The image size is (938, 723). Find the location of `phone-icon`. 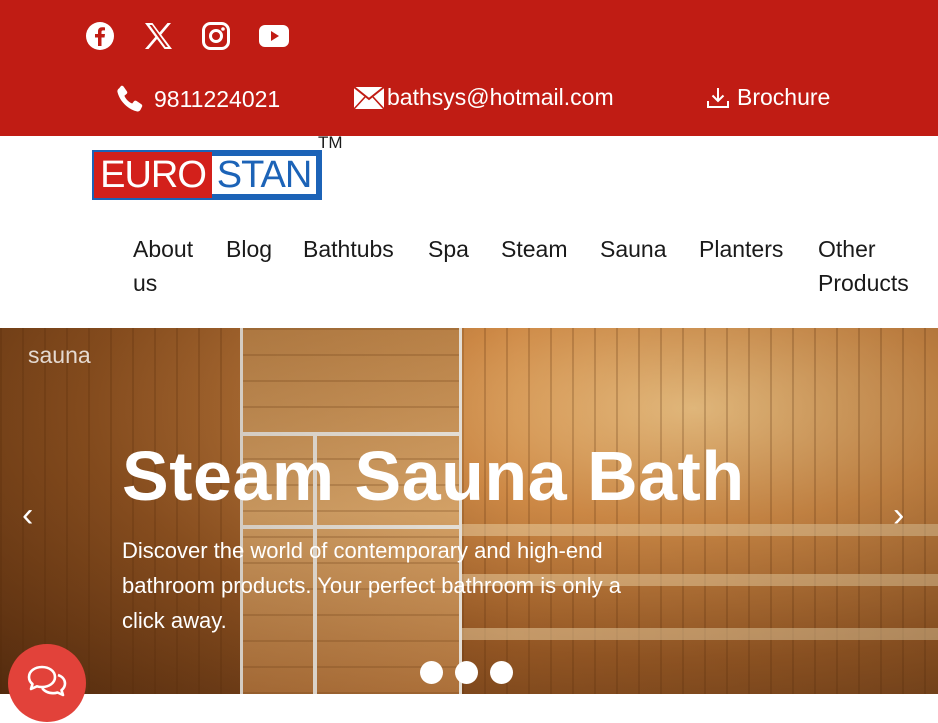

phone-icon is located at coordinates (130, 99).